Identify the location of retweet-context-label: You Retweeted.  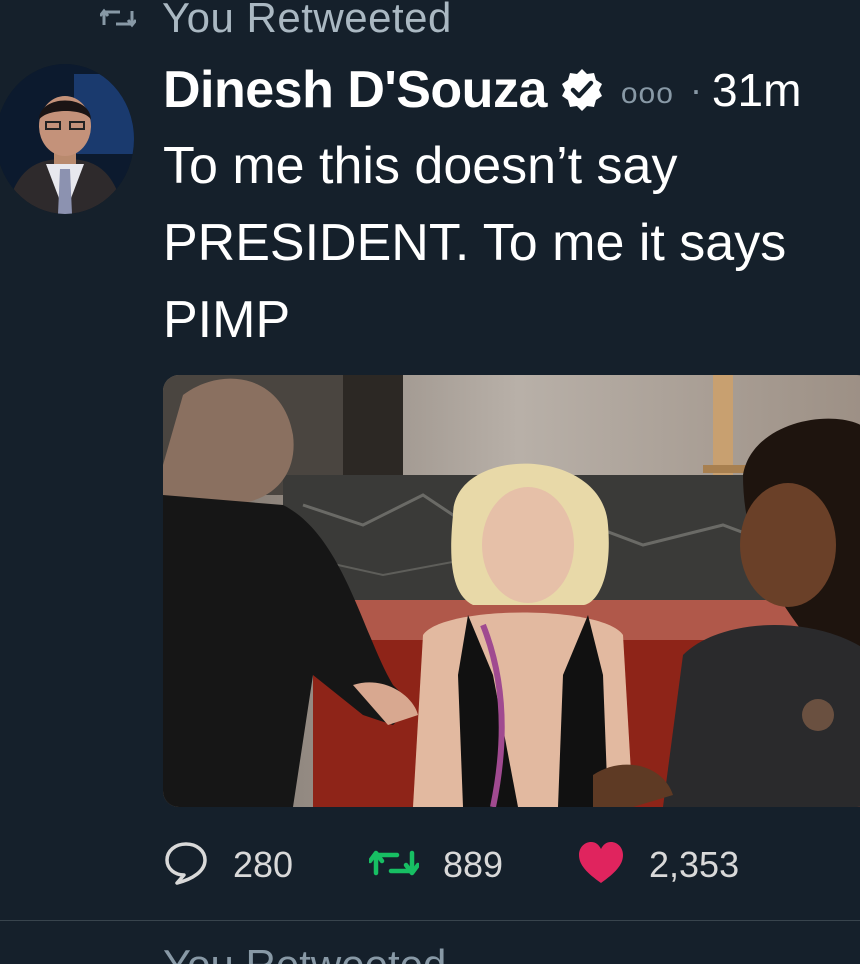
(307, 20).